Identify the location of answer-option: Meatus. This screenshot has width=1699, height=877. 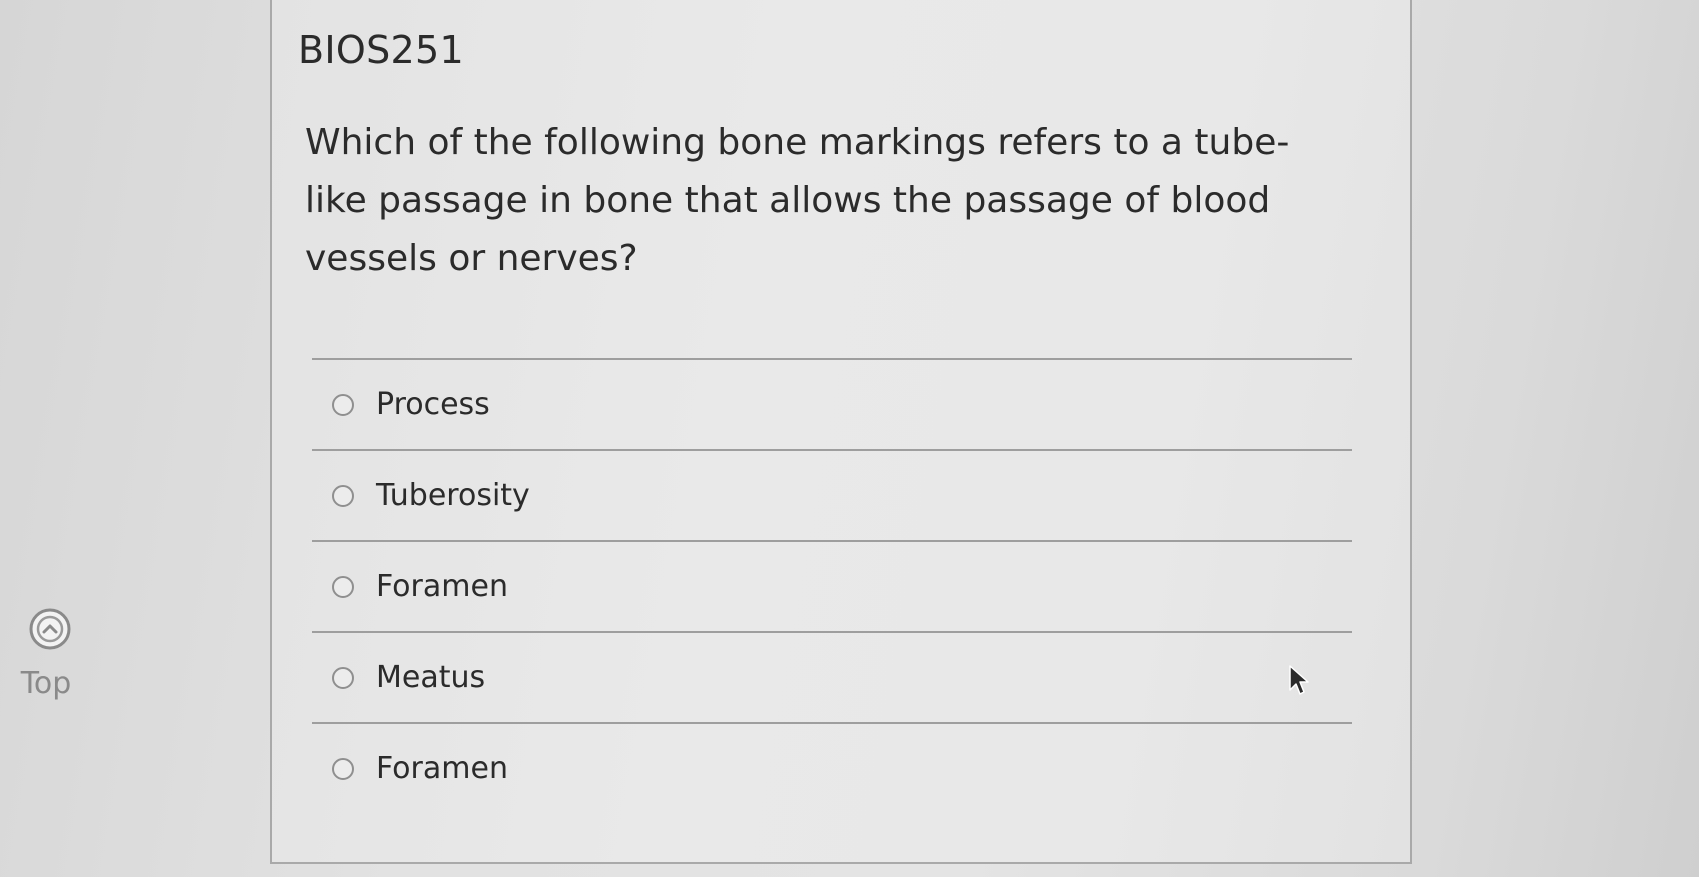
(832, 676).